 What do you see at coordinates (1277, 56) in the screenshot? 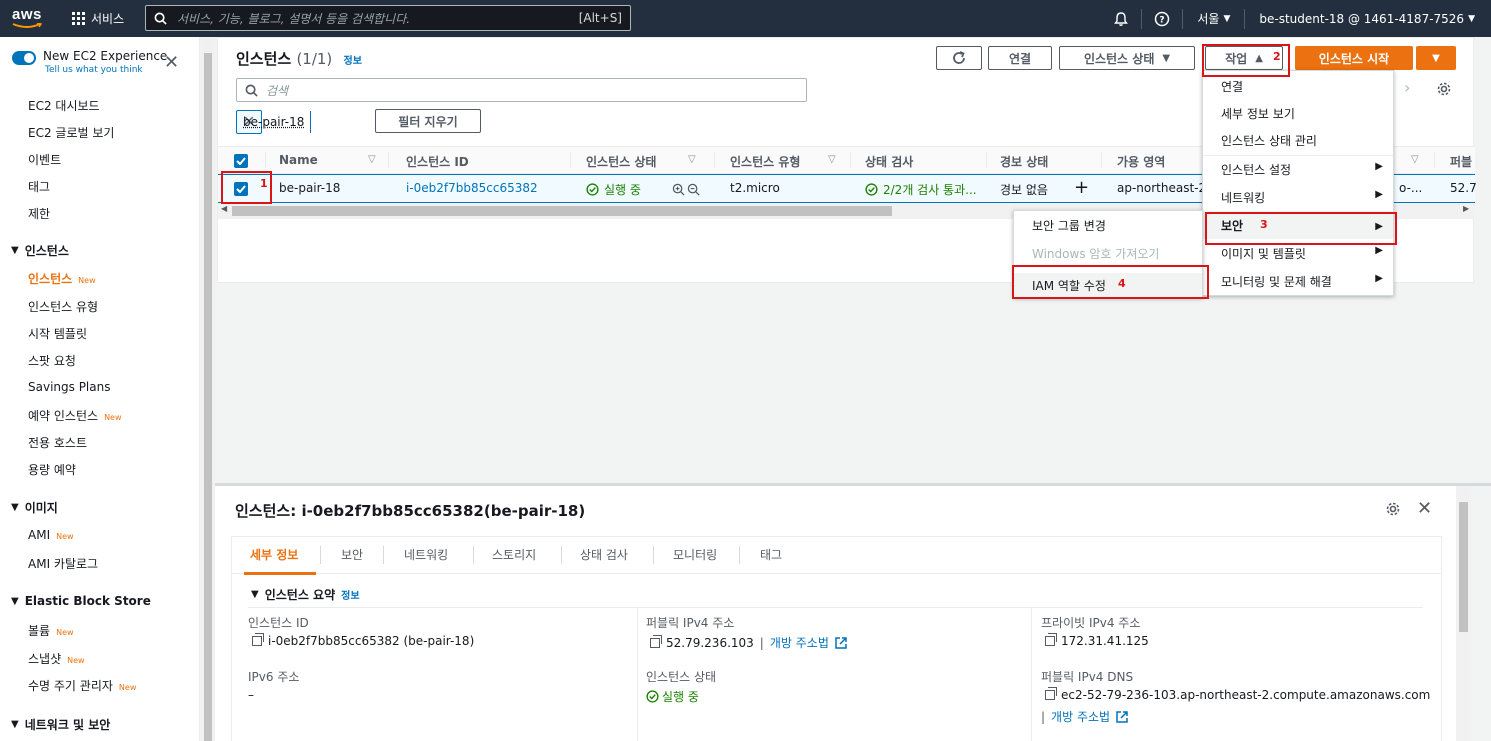
I see `annotation-label-2: 2` at bounding box center [1277, 56].